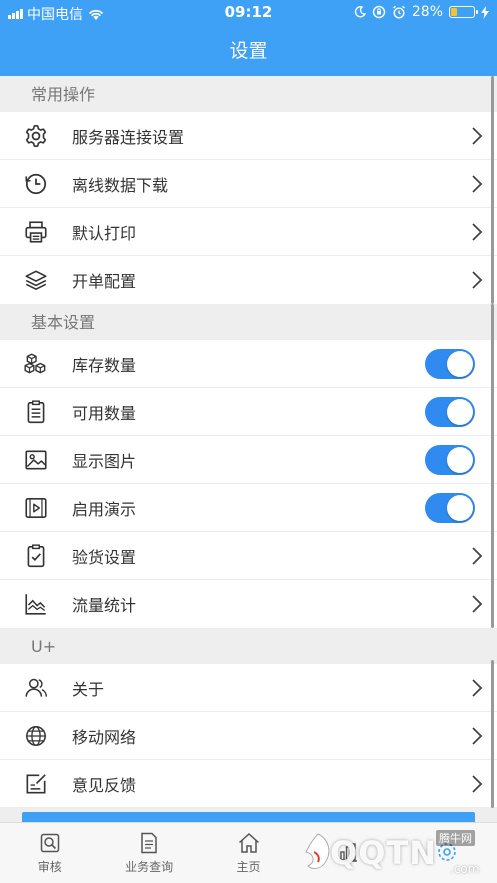 This screenshot has height=883, width=497. Describe the element at coordinates (248, 322) in the screenshot. I see `section-header-basic: 基本设置` at that location.